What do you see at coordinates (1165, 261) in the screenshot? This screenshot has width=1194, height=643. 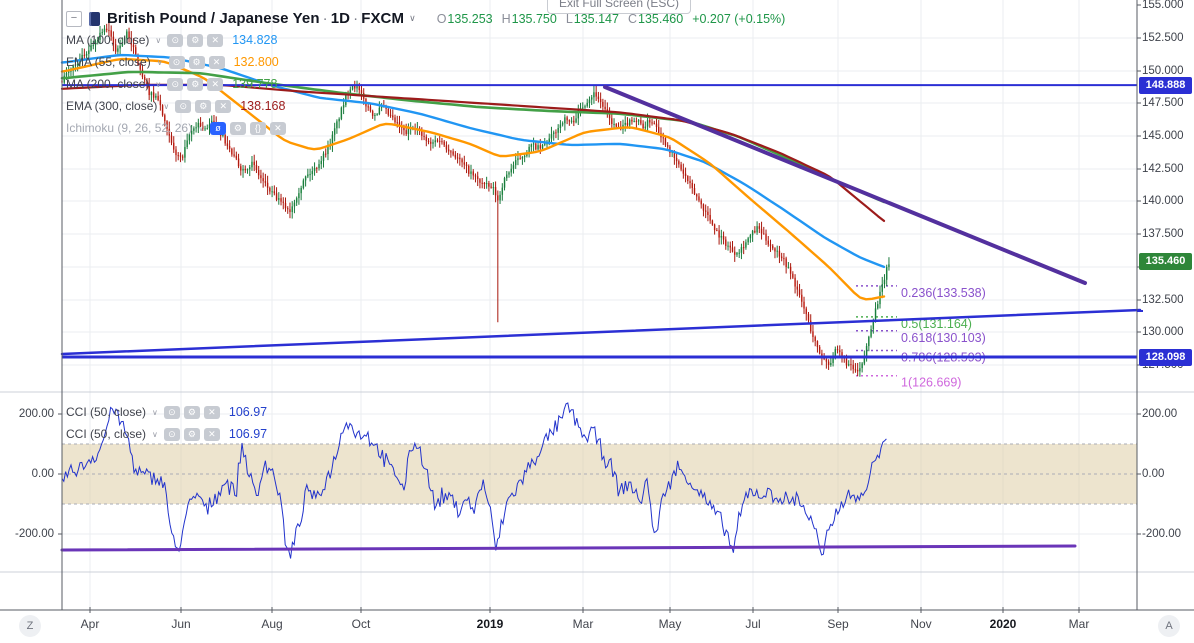 I see `price-badge: 135.460` at bounding box center [1165, 261].